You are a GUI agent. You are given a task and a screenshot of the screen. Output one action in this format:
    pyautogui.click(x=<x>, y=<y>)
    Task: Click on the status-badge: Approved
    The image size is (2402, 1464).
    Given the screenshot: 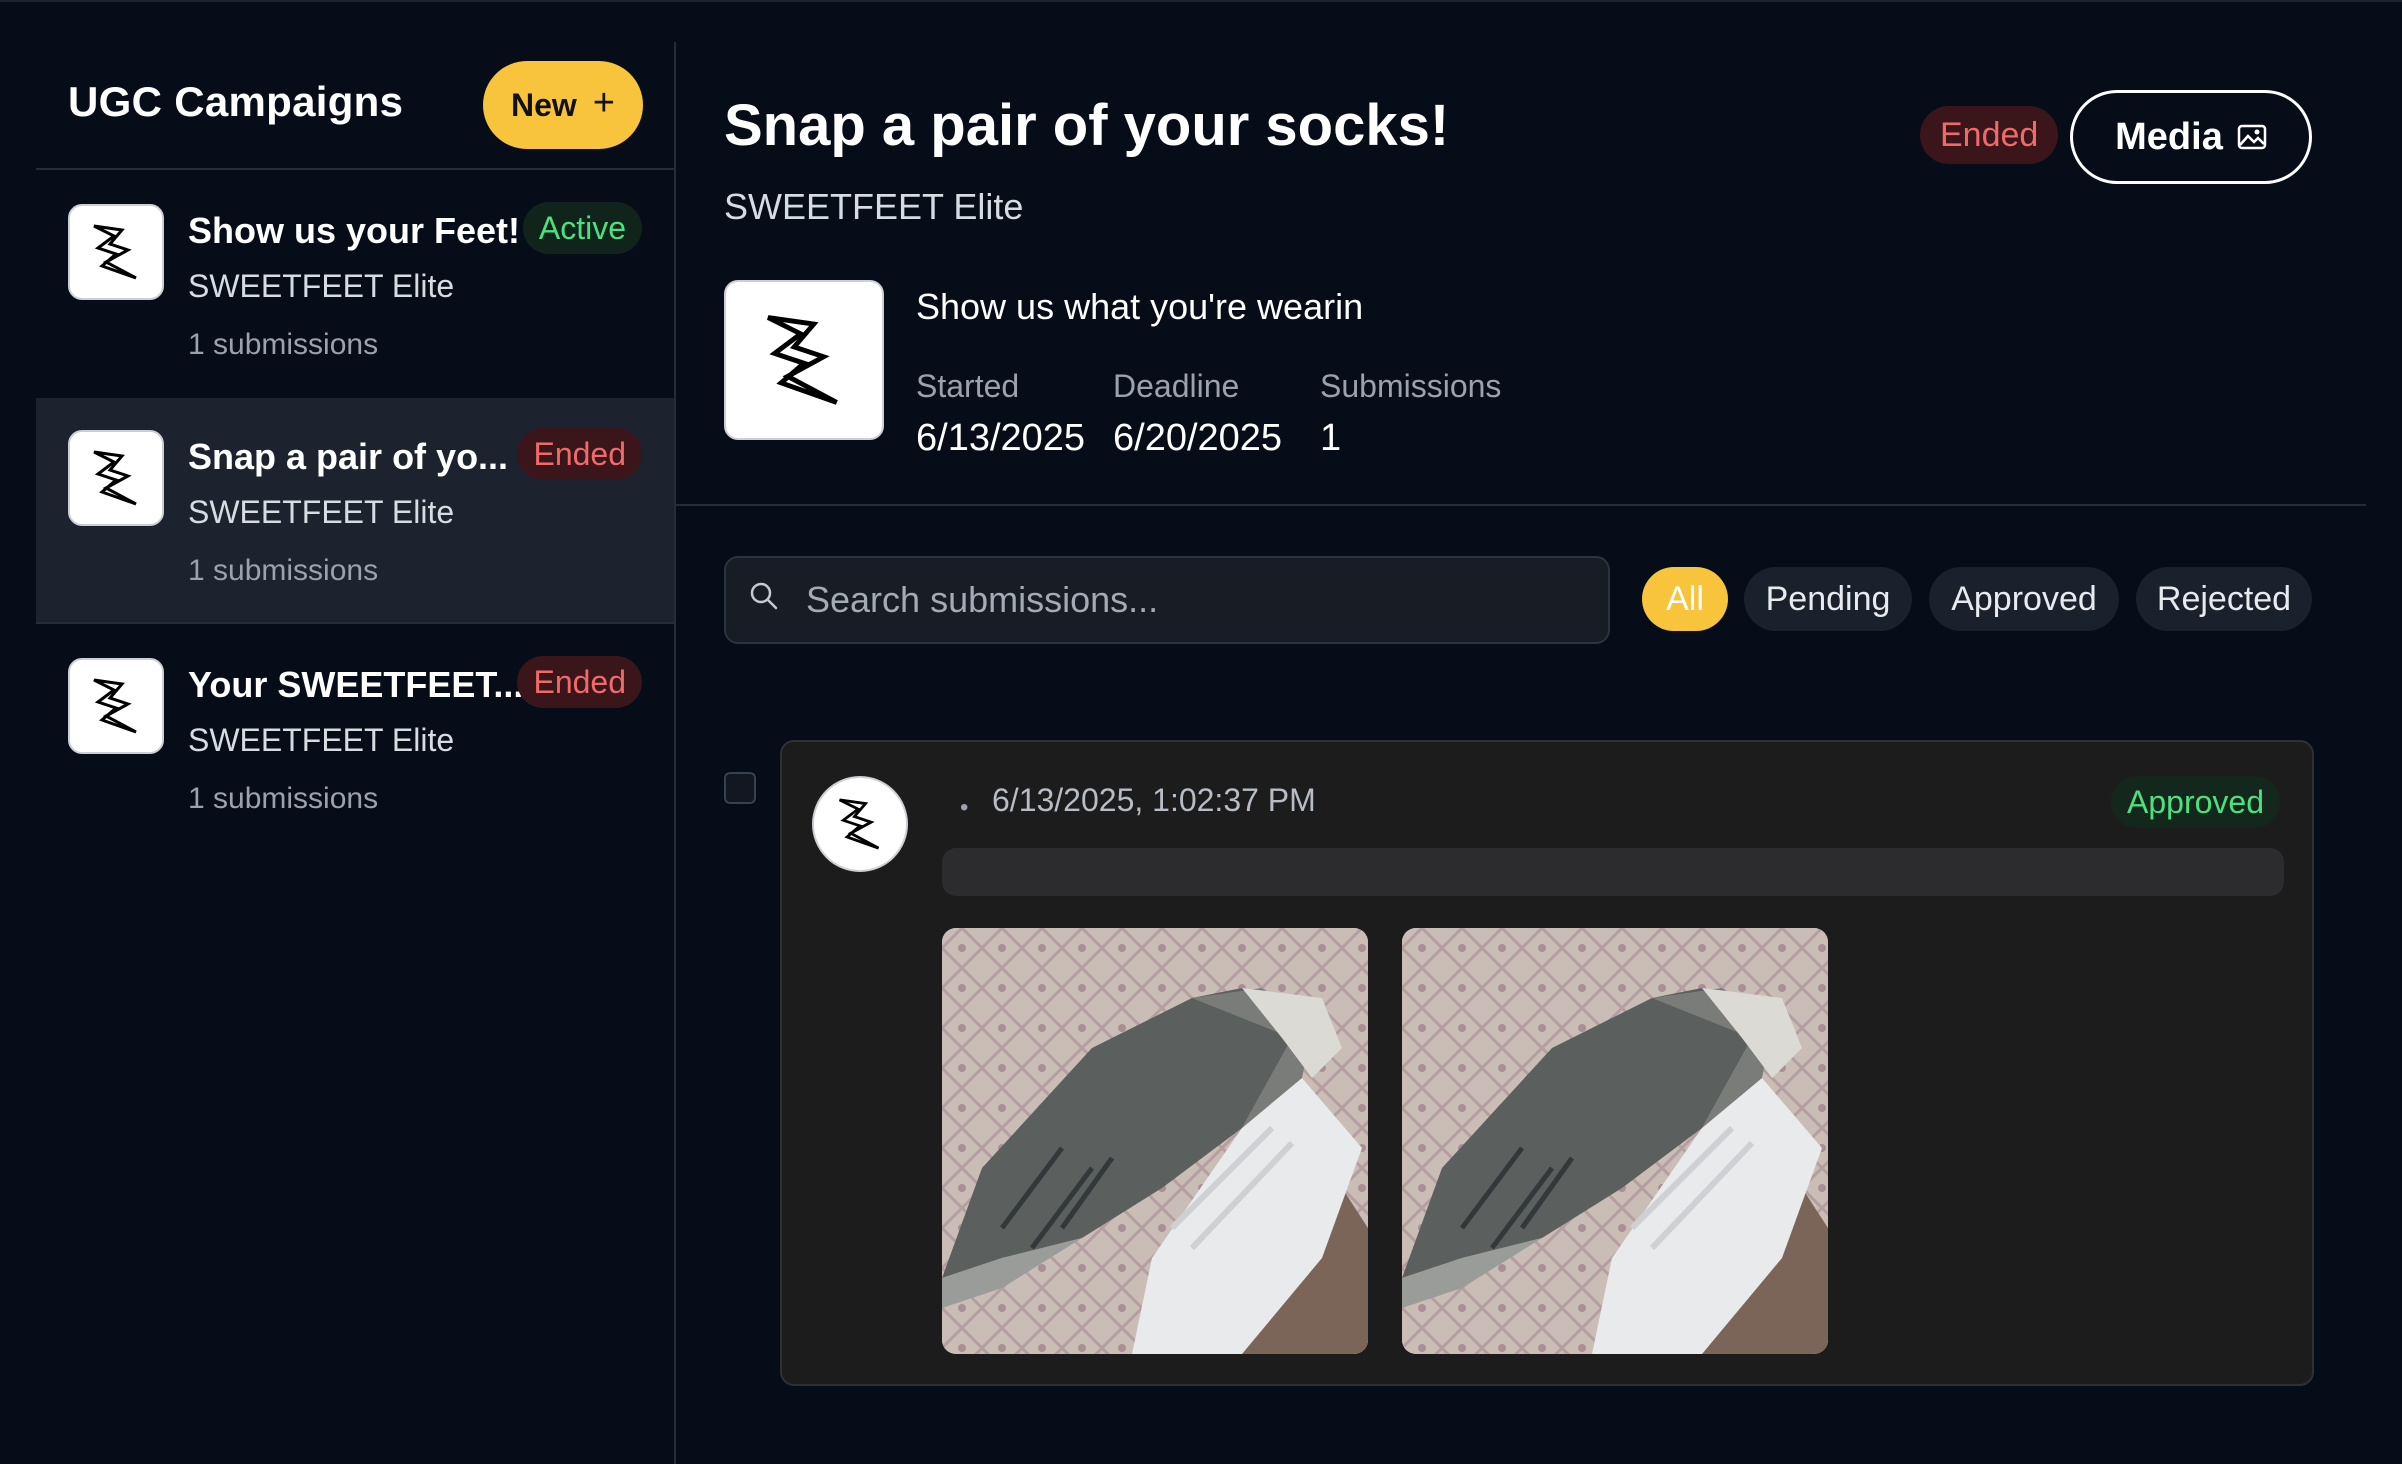 What is the action you would take?
    pyautogui.click(x=2195, y=802)
    